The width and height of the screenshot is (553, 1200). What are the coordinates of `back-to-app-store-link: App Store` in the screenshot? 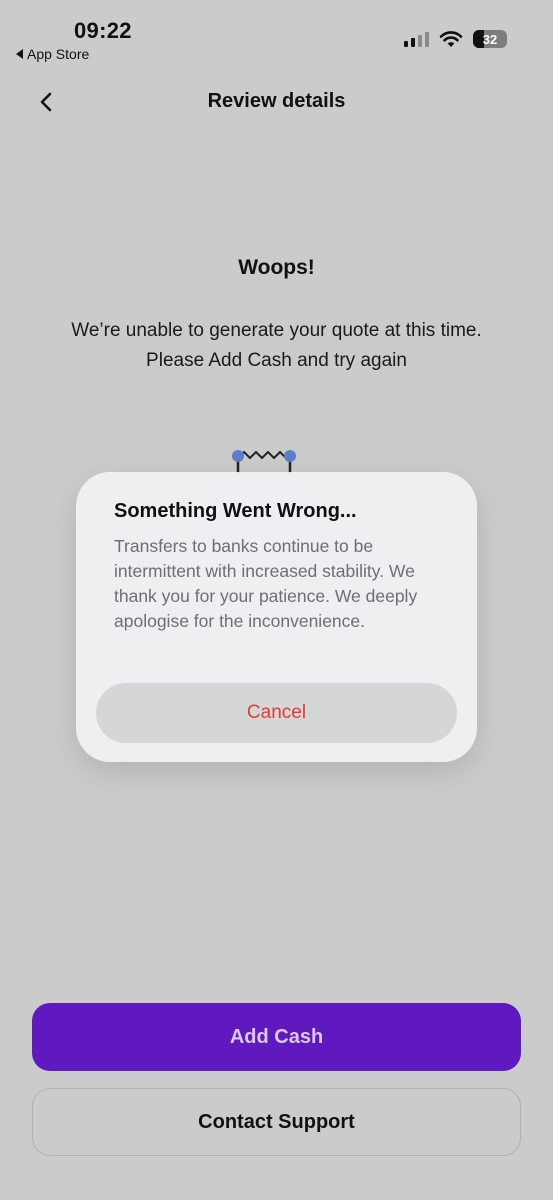 It's located at (52, 54).